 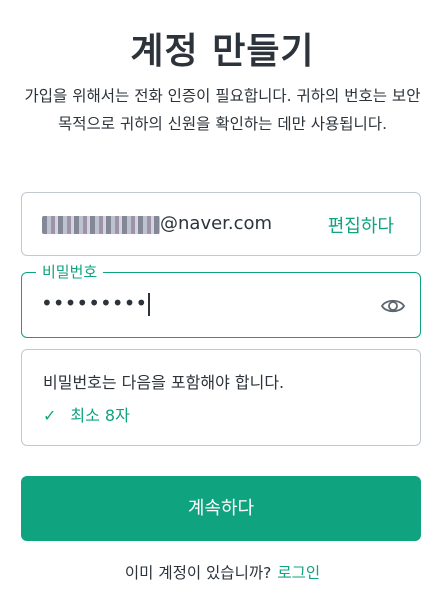 What do you see at coordinates (221, 508) in the screenshot?
I see `continue-button: 계속하다` at bounding box center [221, 508].